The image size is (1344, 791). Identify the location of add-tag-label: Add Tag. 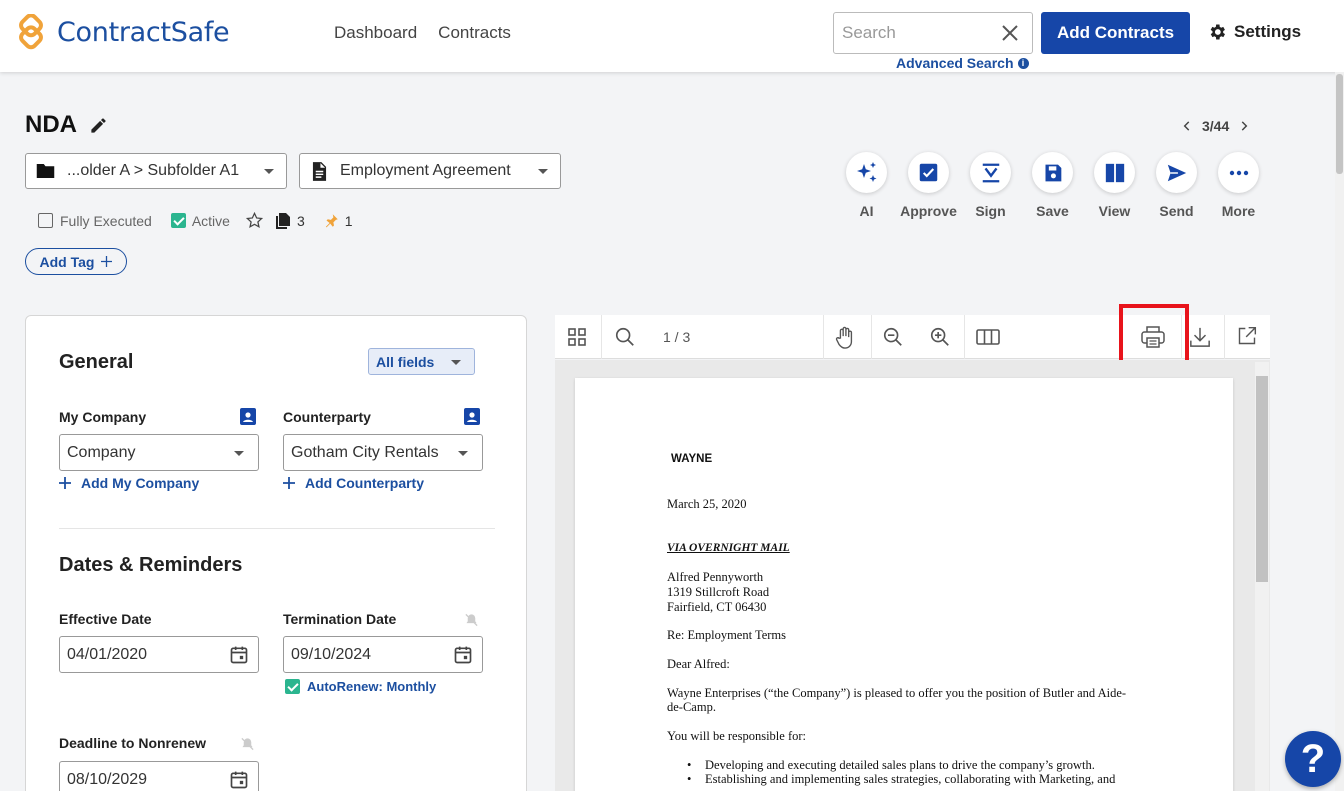
(67, 261).